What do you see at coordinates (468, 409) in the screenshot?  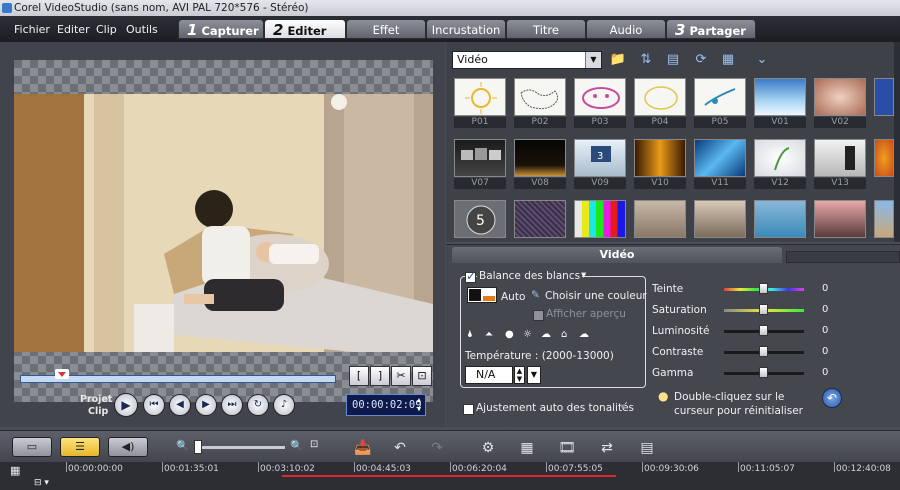 I see `auto-tone-checkbox` at bounding box center [468, 409].